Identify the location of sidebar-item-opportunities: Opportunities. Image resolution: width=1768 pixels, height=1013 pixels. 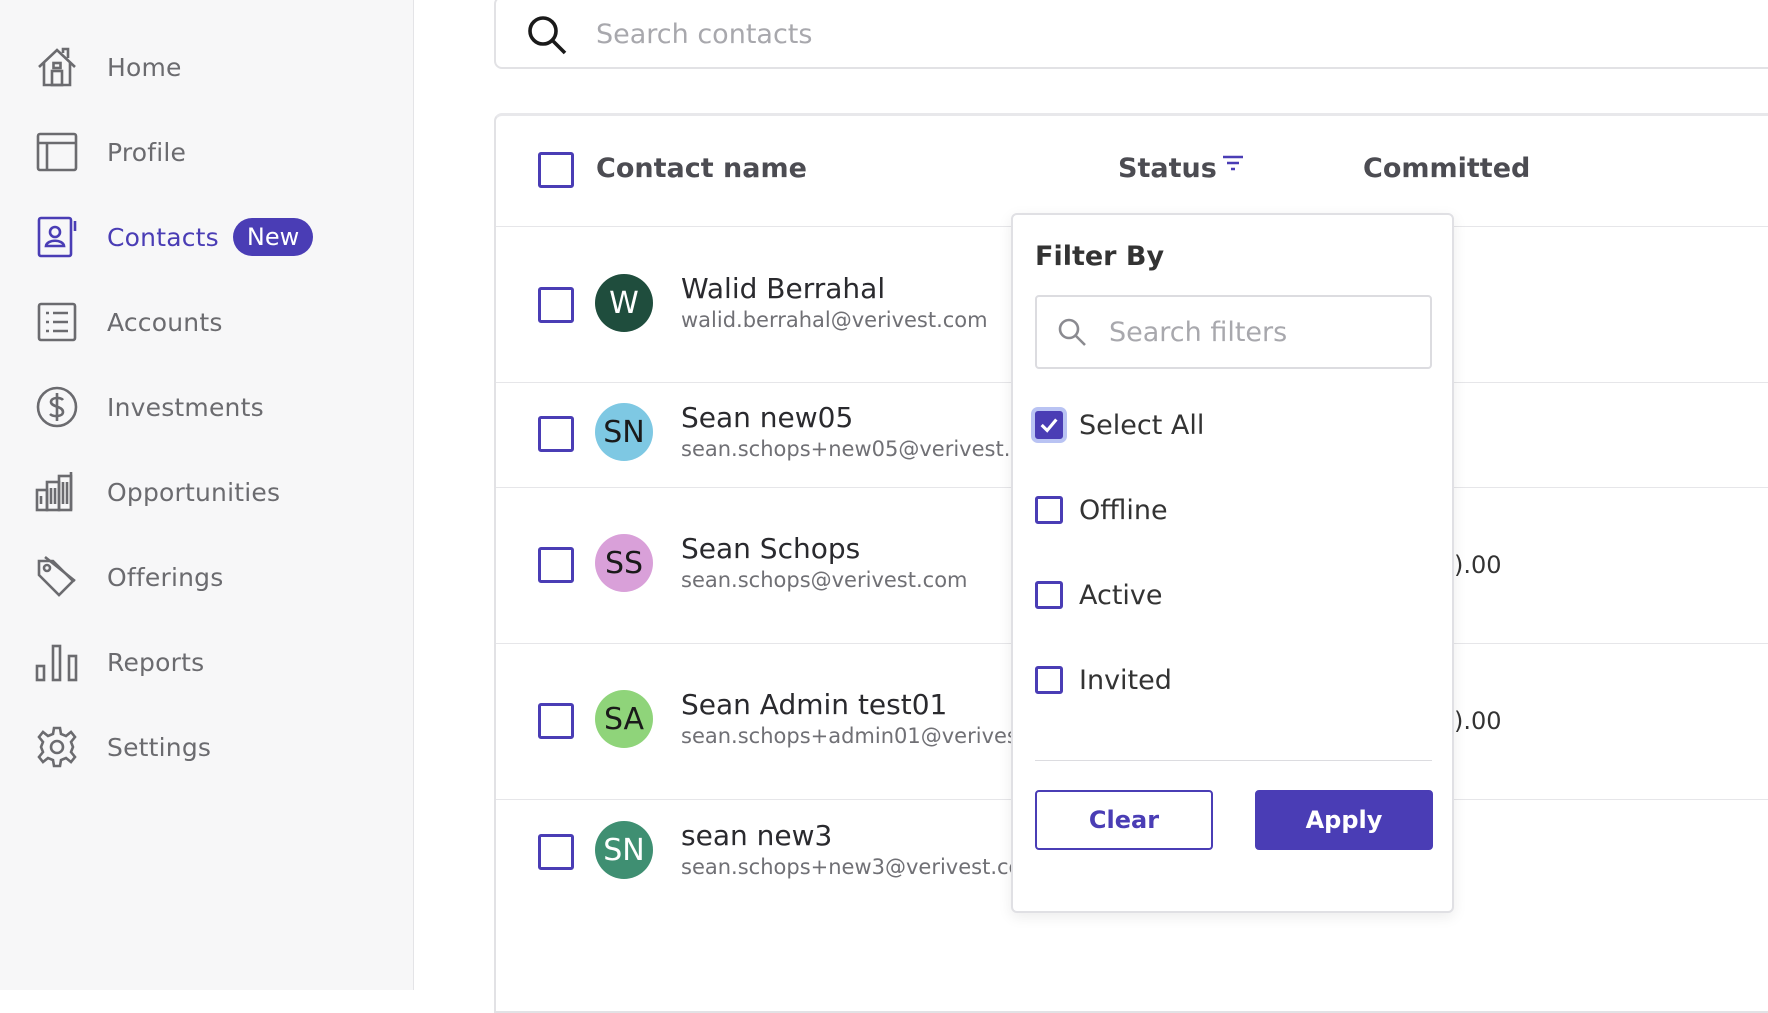
(157, 492).